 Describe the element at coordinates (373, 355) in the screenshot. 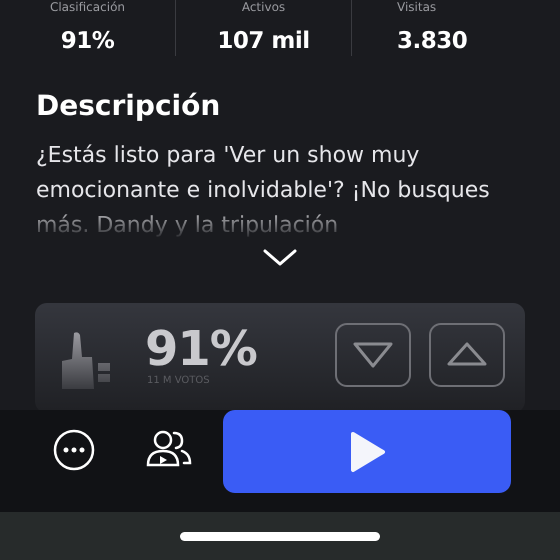

I see `dislike-button` at that location.